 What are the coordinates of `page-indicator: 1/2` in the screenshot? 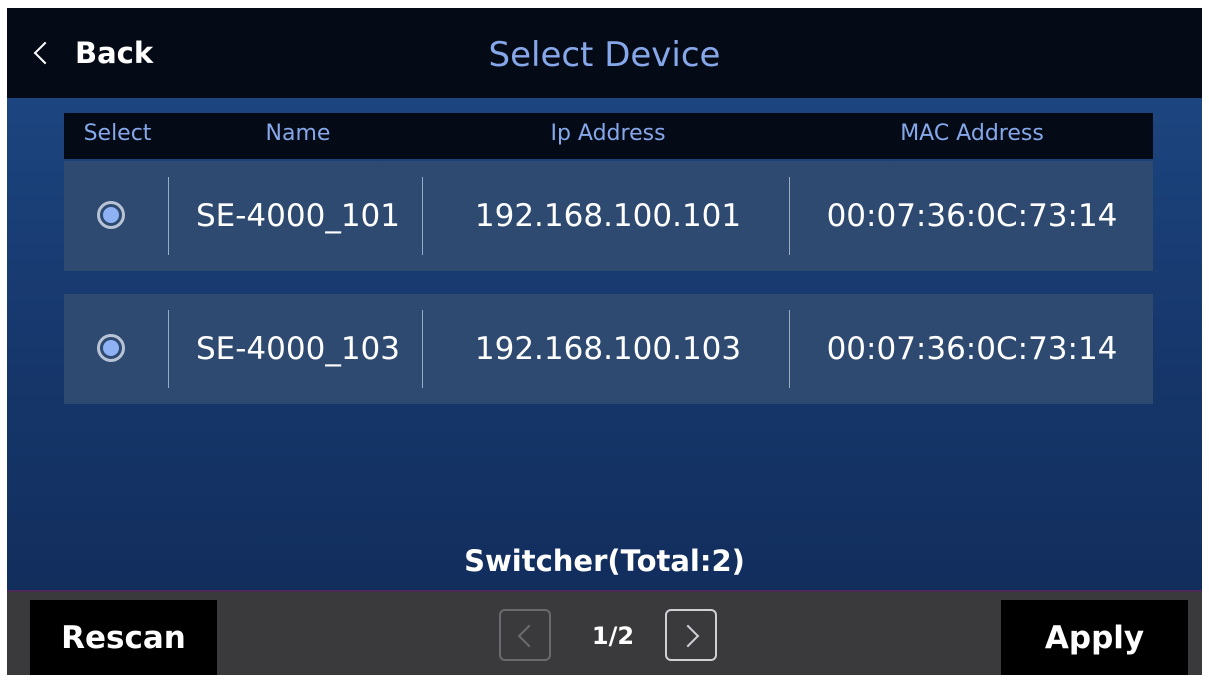 It's located at (613, 636).